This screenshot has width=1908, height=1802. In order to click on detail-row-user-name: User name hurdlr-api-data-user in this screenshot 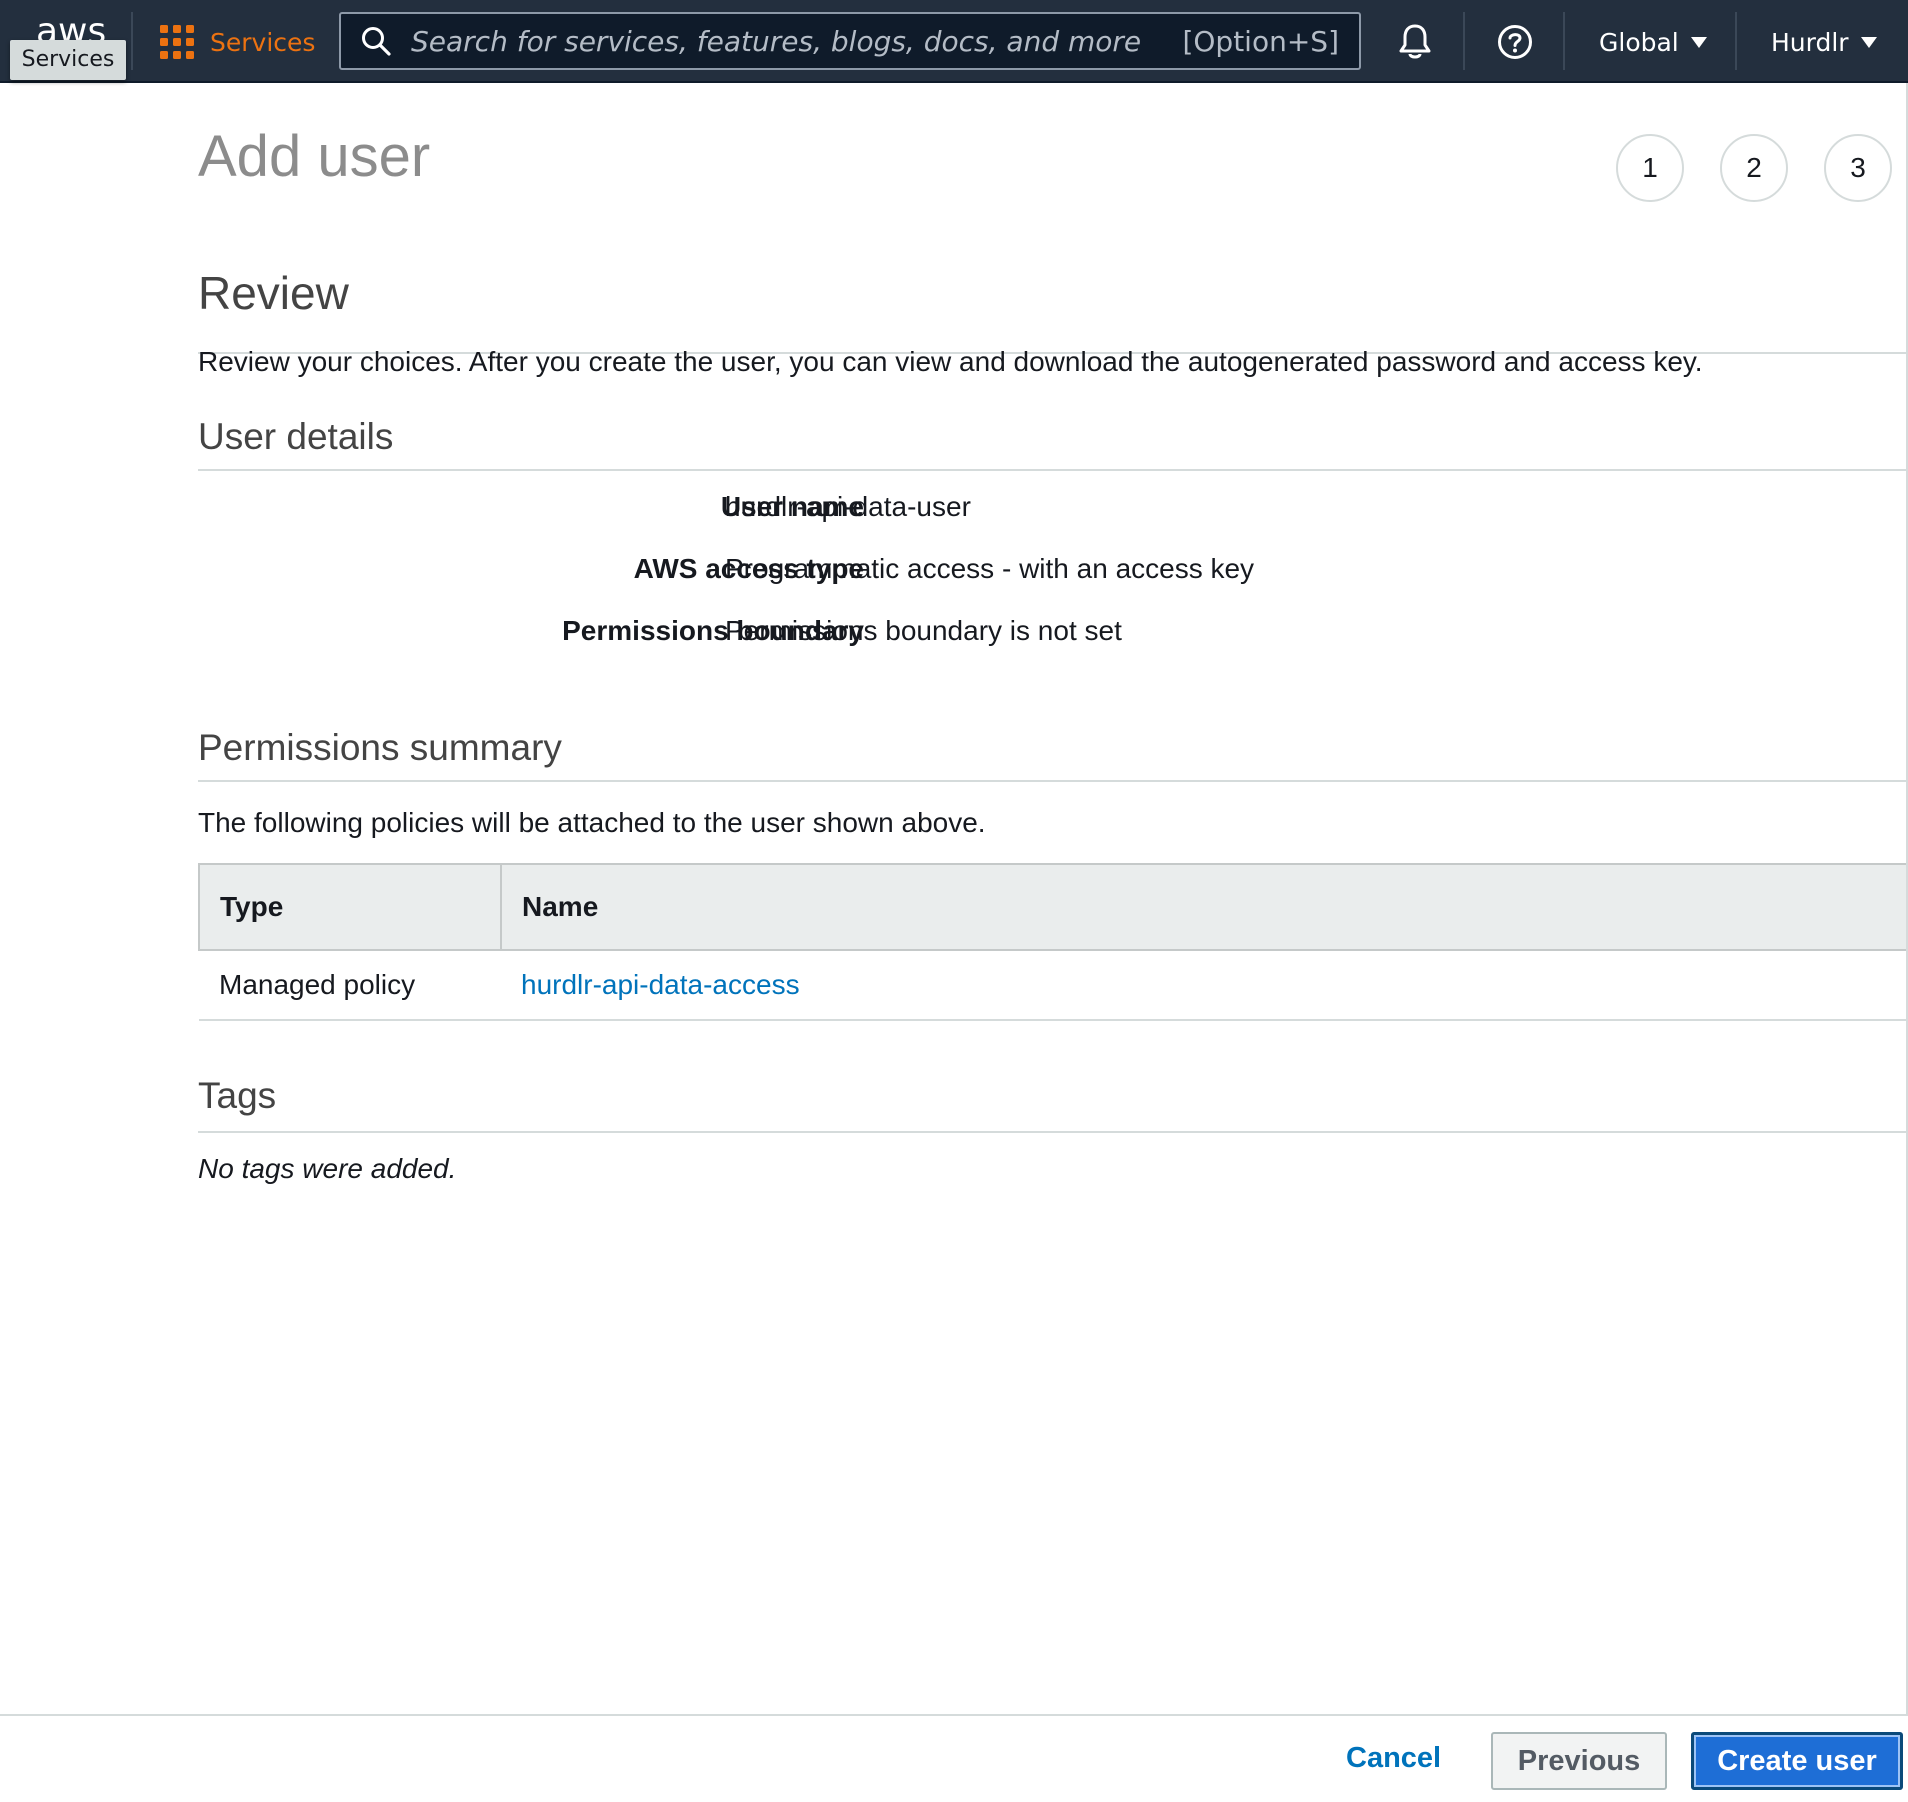, I will do `click(1053, 516)`.